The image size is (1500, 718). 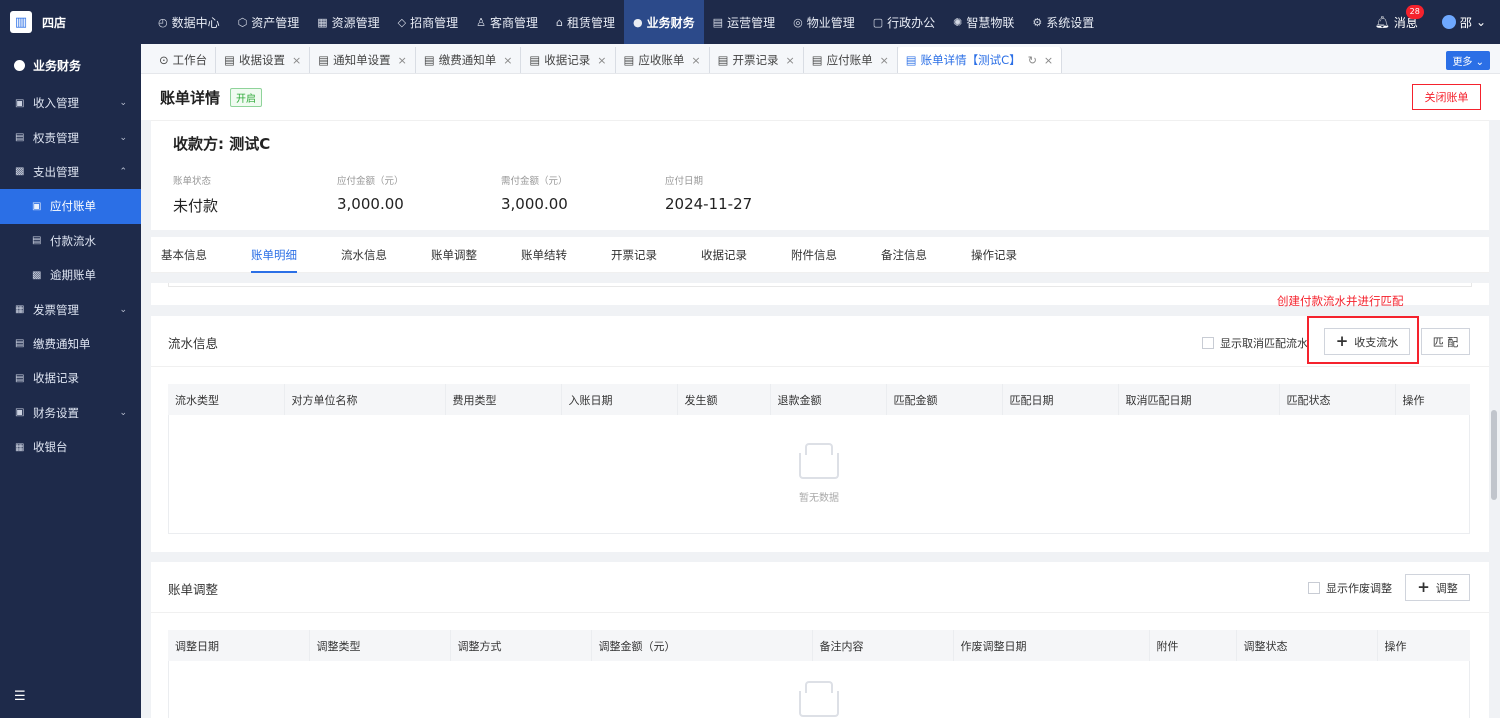 What do you see at coordinates (820, 612) in the screenshot?
I see `divider` at bounding box center [820, 612].